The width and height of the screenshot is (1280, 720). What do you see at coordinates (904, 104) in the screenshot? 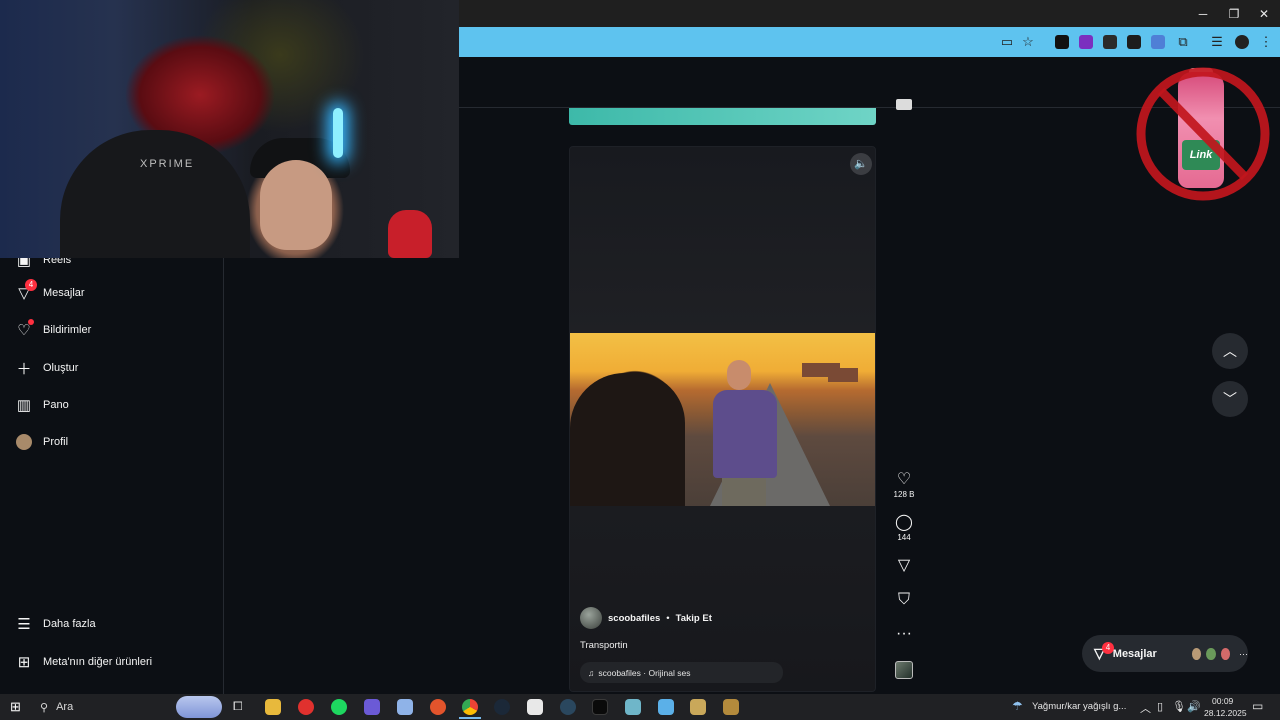
I see `previous-reel-thumbnail` at bounding box center [904, 104].